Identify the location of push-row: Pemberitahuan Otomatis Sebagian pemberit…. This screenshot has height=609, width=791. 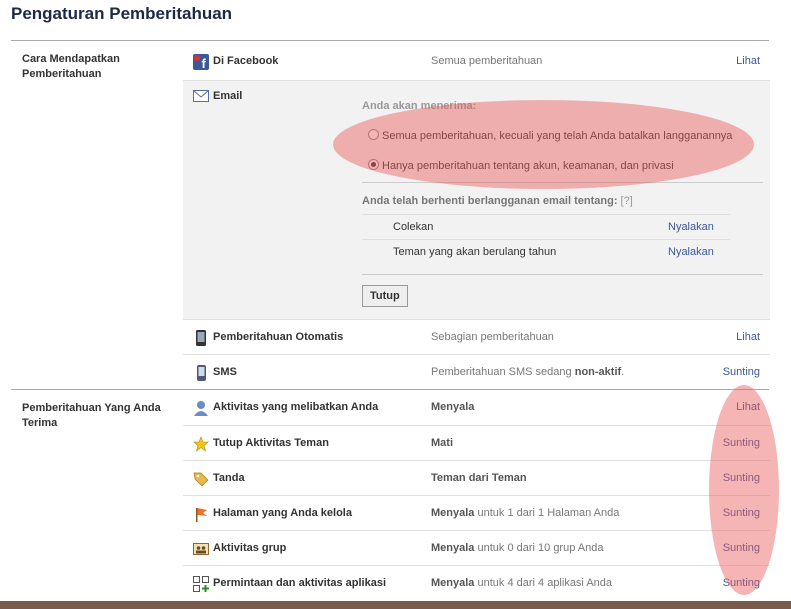
(476, 337).